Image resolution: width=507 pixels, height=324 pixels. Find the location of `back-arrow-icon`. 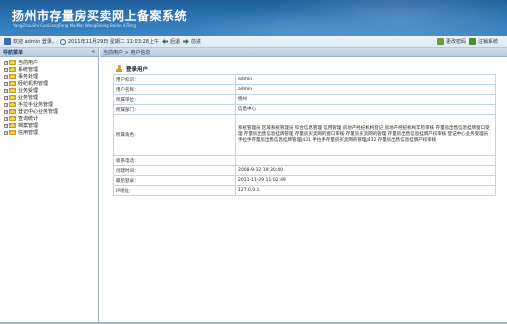

back-arrow-icon is located at coordinates (164, 41).